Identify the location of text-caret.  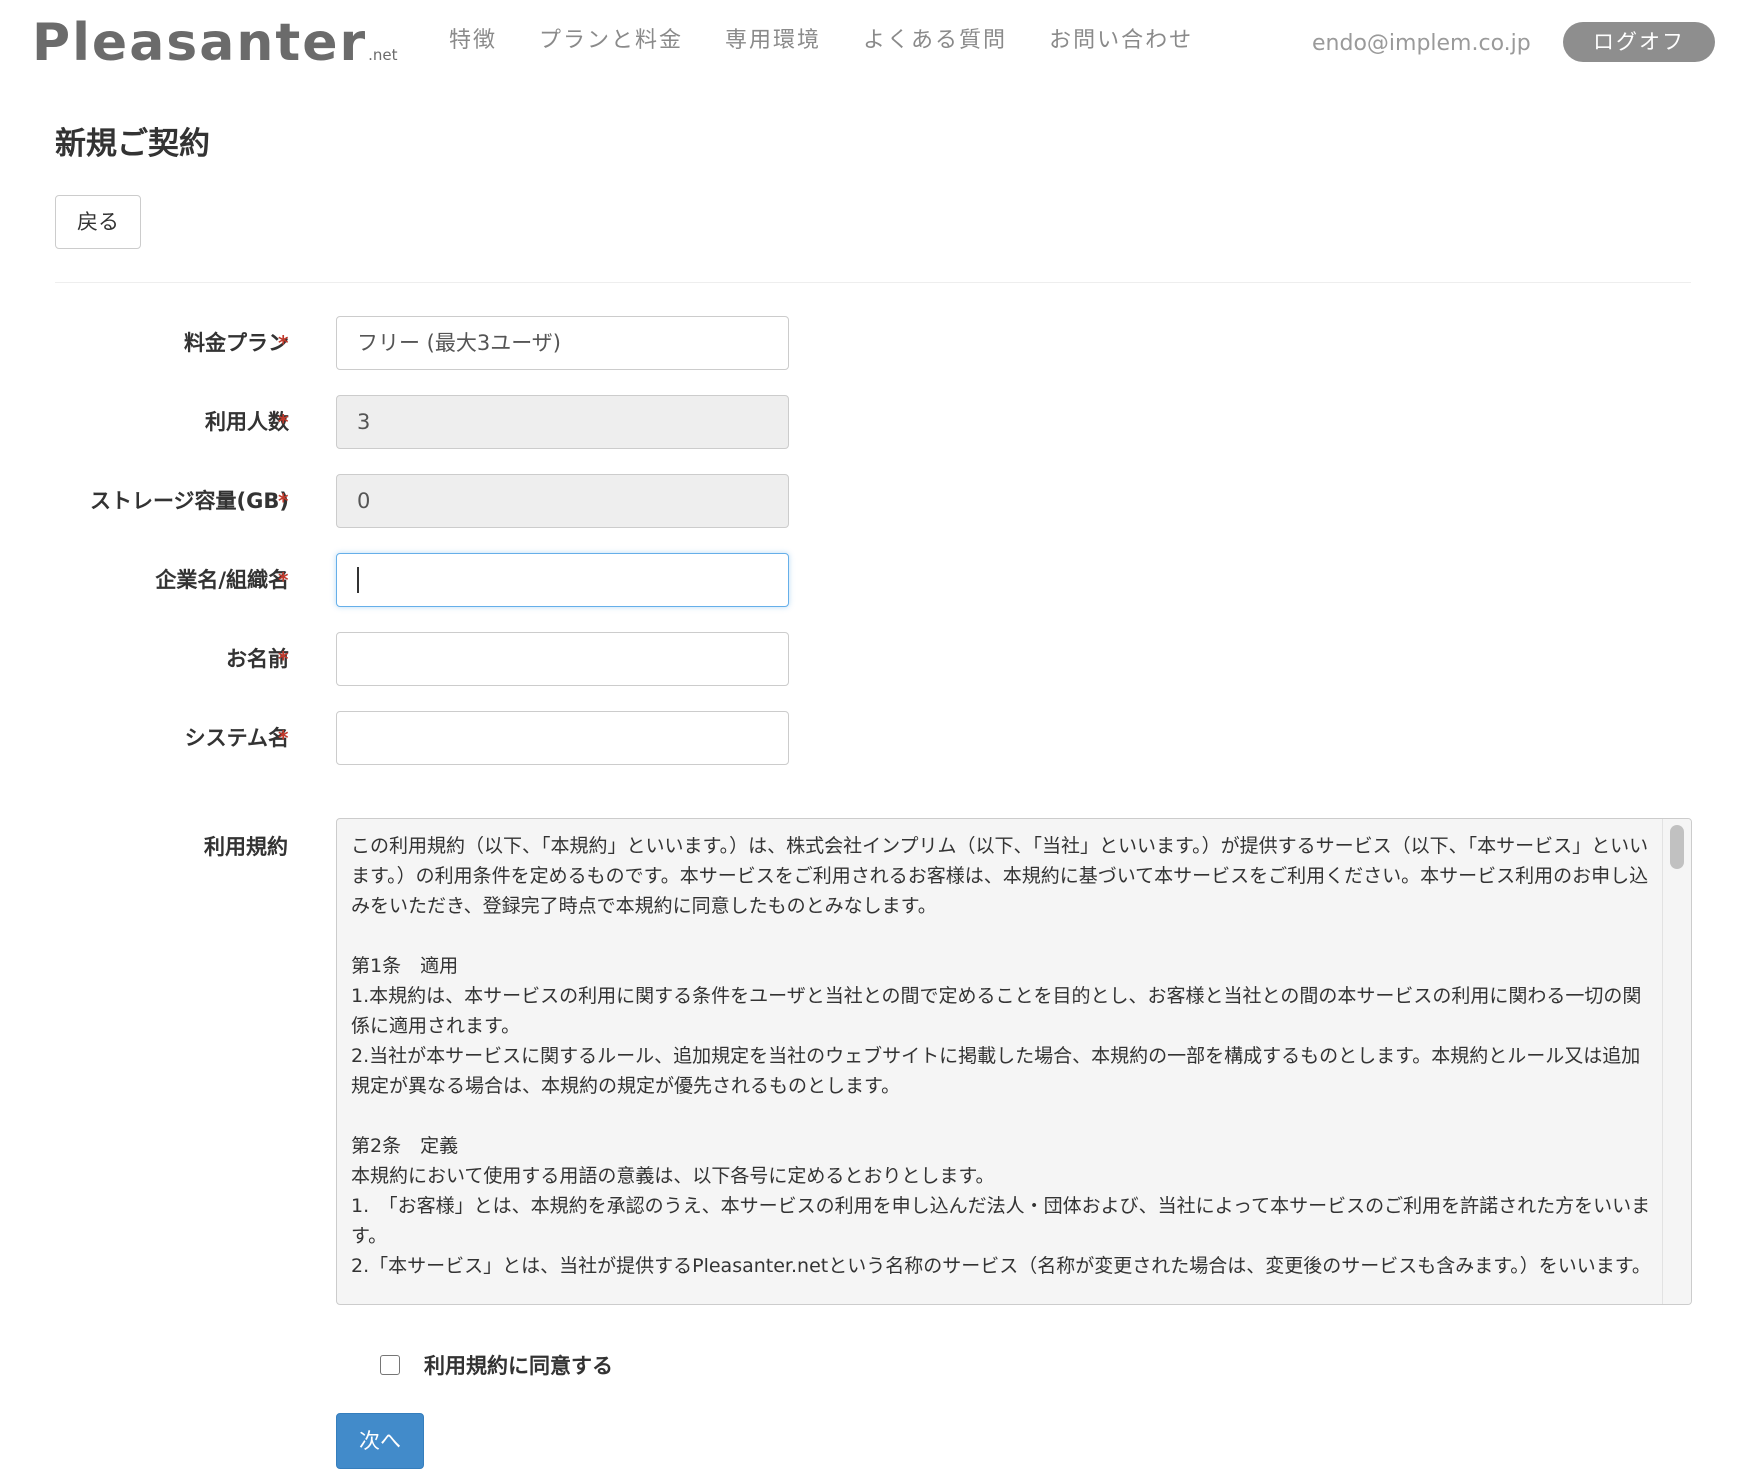
(358, 579).